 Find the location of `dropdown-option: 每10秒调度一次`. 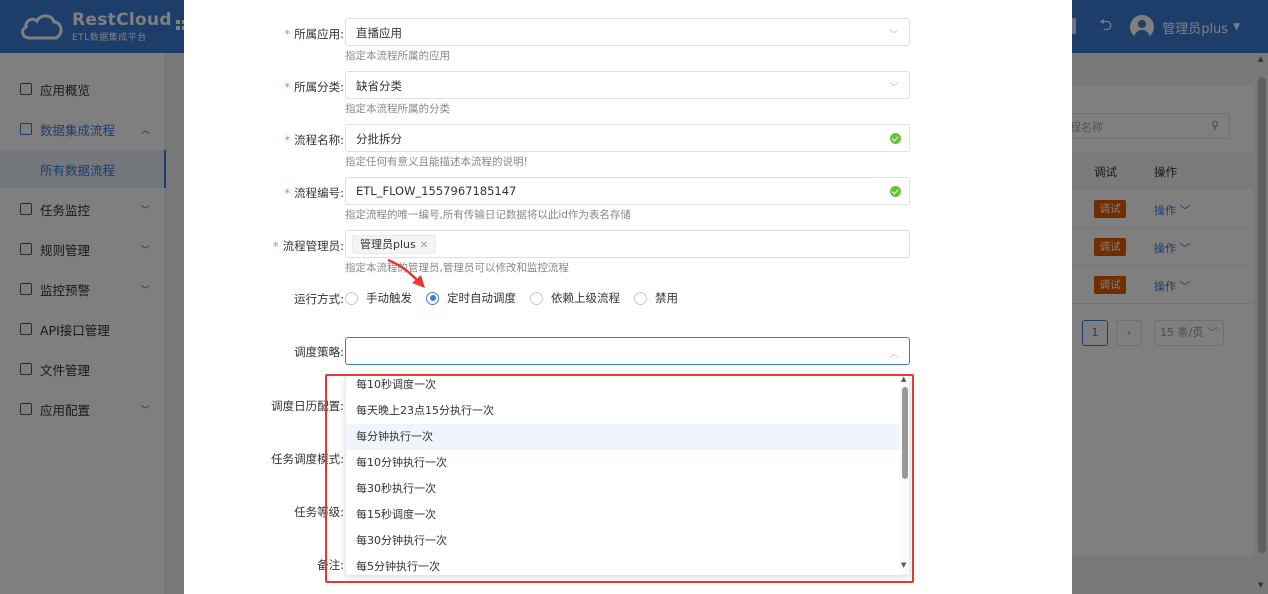

dropdown-option: 每10秒调度一次 is located at coordinates (622, 386).